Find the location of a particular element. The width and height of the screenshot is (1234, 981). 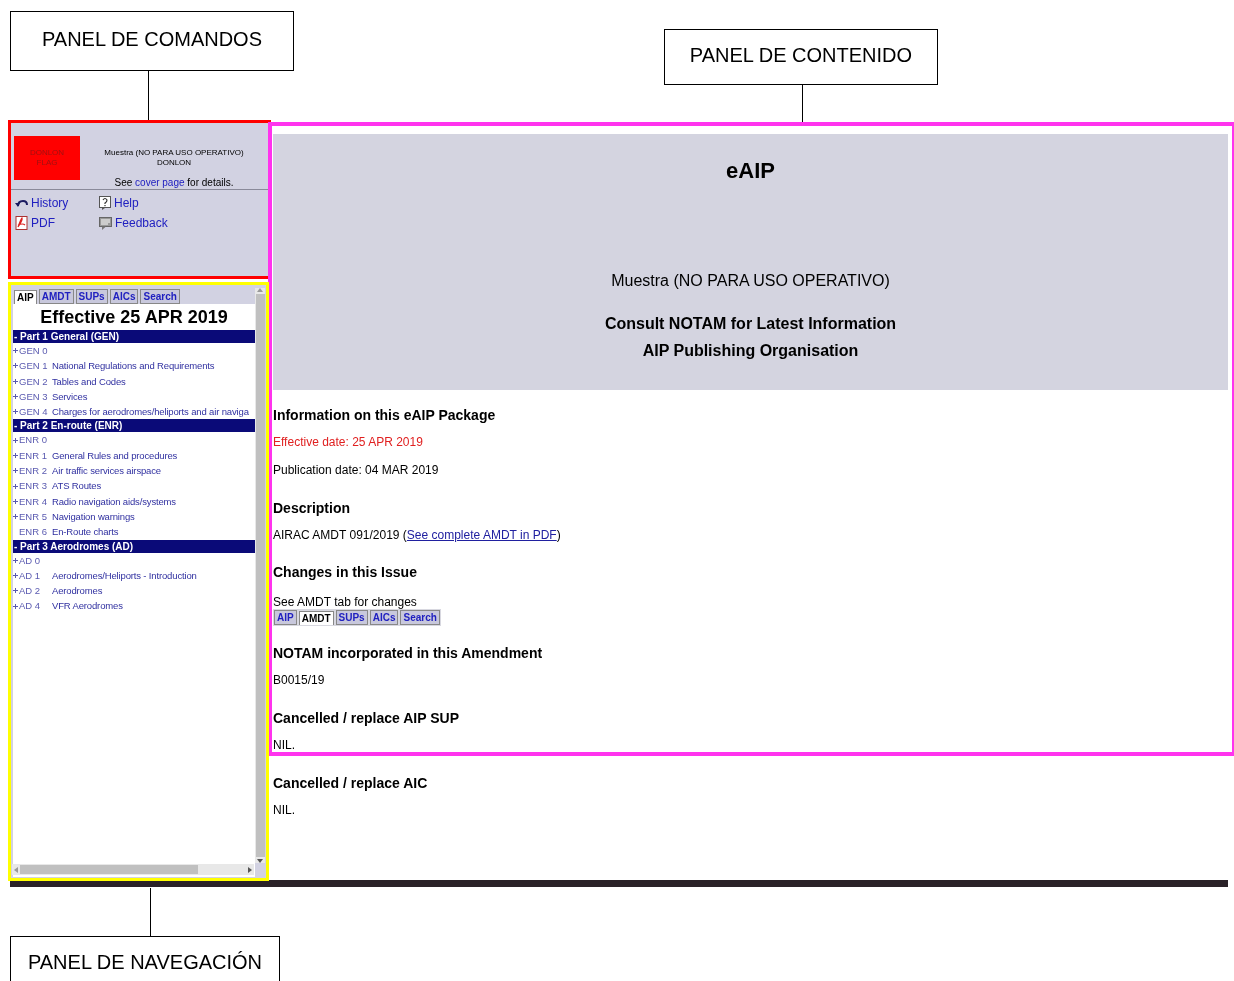

tree-item-code: GEN 3 is located at coordinates (35, 396).